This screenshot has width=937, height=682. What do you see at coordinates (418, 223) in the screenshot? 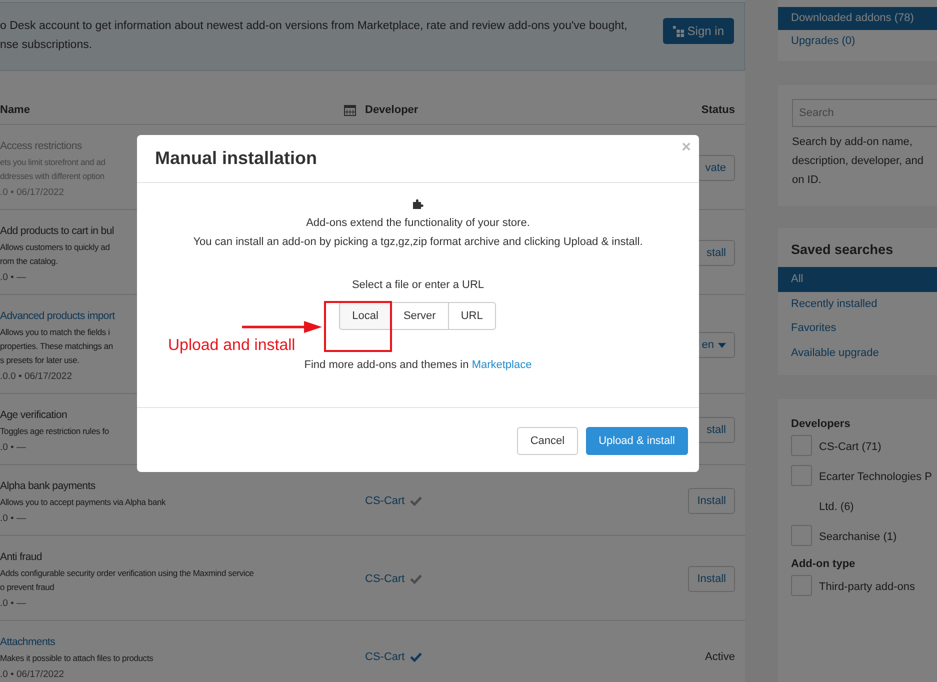
I see `intro-text: Add-ons extend the functionality of your store.` at bounding box center [418, 223].